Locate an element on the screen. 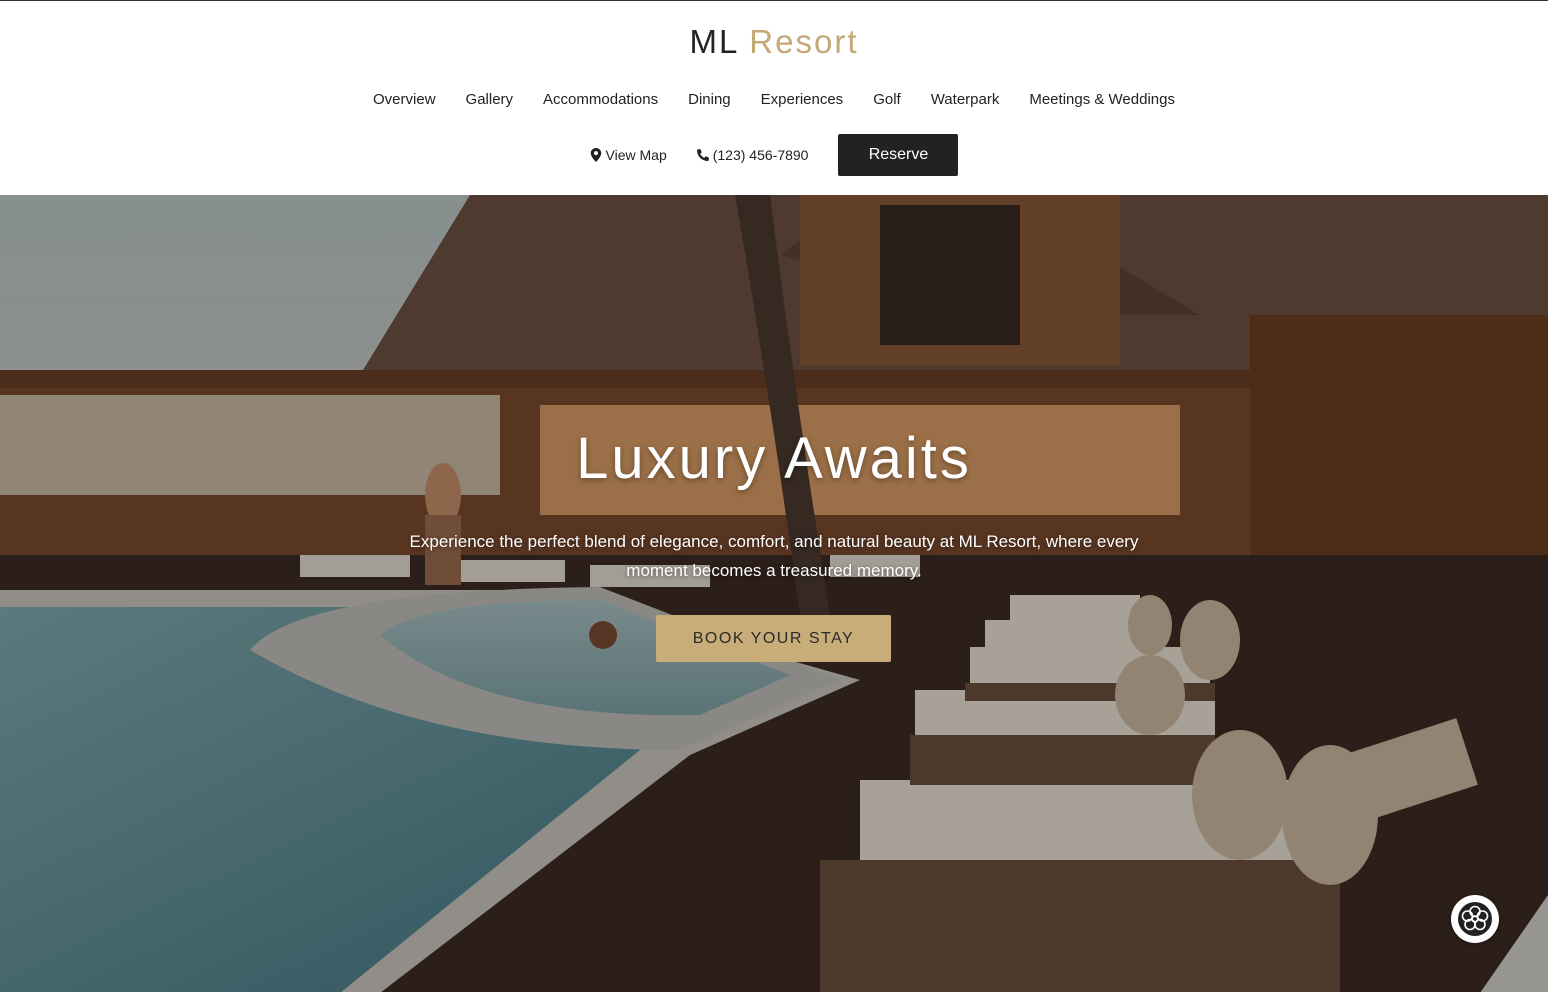  nav-item-overview: Overview is located at coordinates (404, 99).